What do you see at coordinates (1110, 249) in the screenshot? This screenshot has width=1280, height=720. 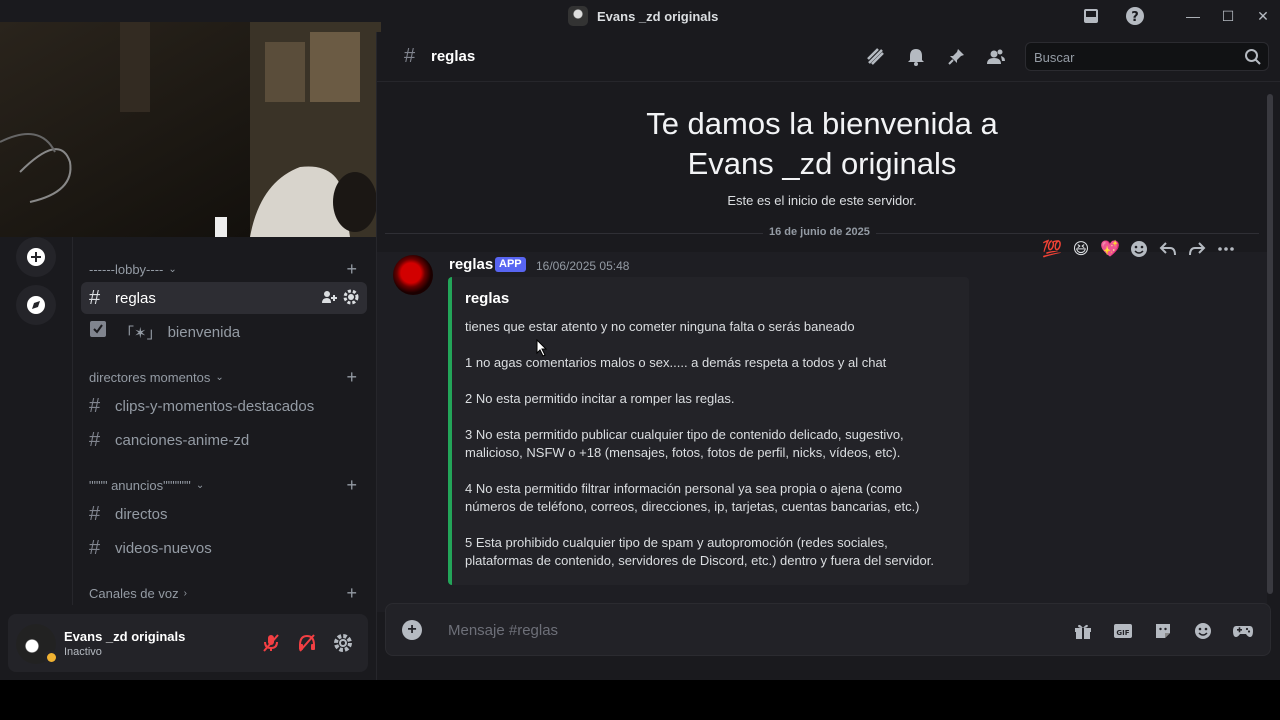 I see `reaction-heart: 💖` at bounding box center [1110, 249].